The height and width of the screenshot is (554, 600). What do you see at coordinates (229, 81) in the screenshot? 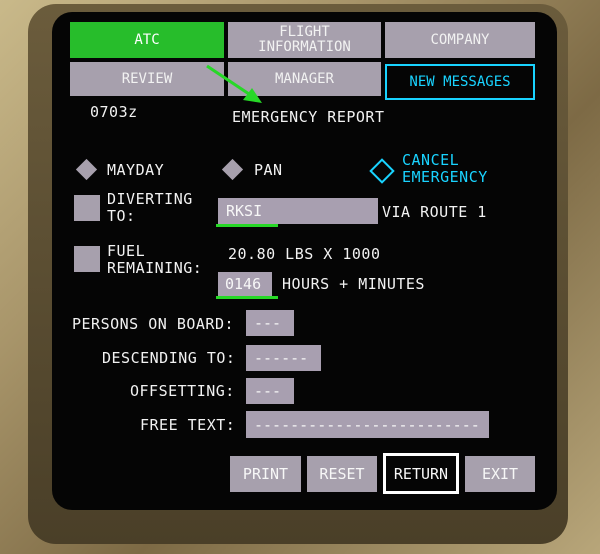
I see `annotation-arrow-shaft` at bounding box center [229, 81].